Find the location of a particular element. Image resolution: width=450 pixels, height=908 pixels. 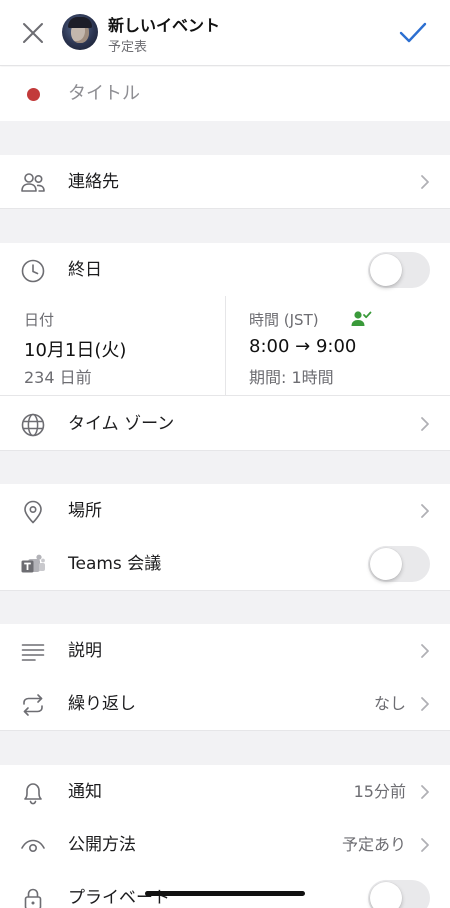

calendar-color-dot is located at coordinates (33, 94).